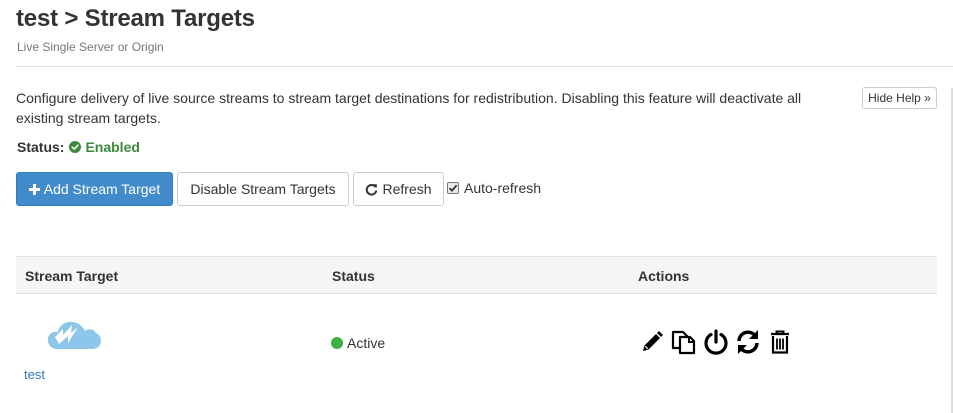 This screenshot has width=953, height=413. I want to click on power-icon, so click(716, 342).